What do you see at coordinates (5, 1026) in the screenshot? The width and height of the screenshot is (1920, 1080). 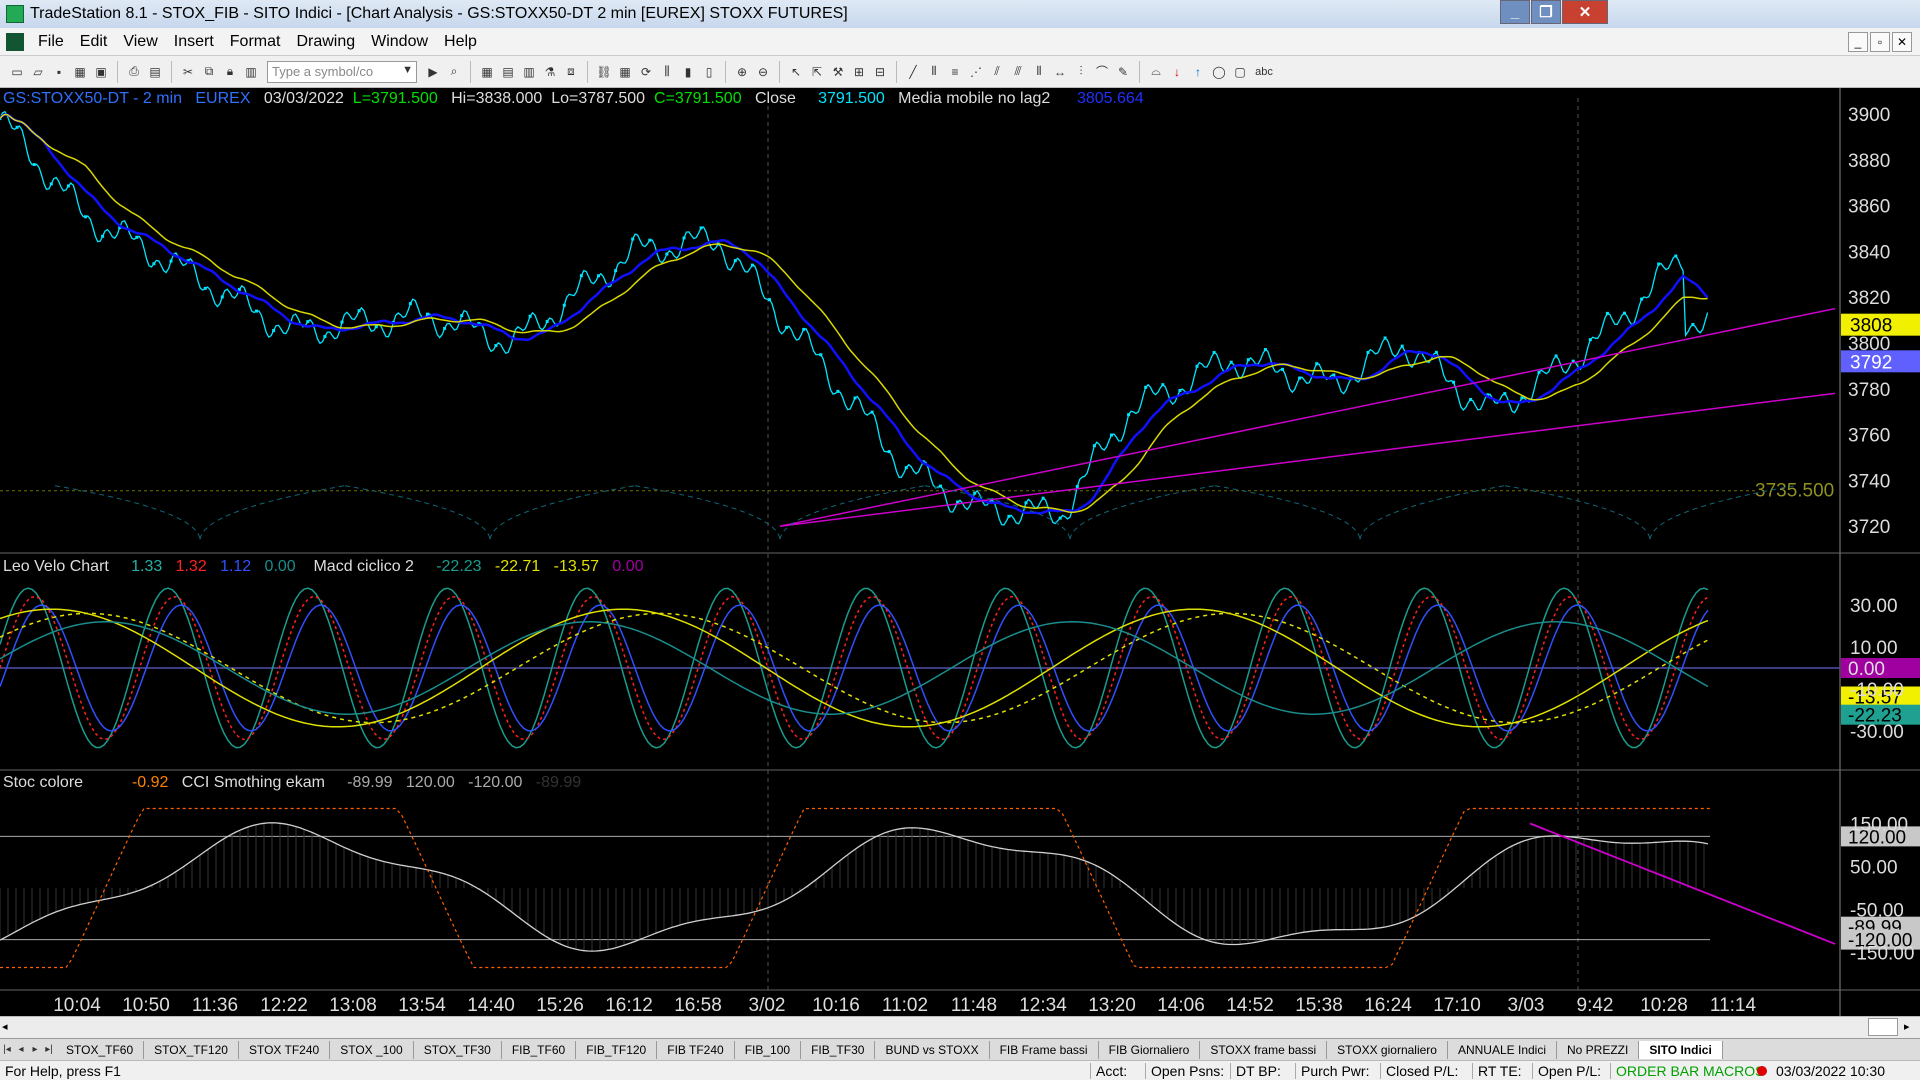 I see `scroll-left-icon: ◂` at bounding box center [5, 1026].